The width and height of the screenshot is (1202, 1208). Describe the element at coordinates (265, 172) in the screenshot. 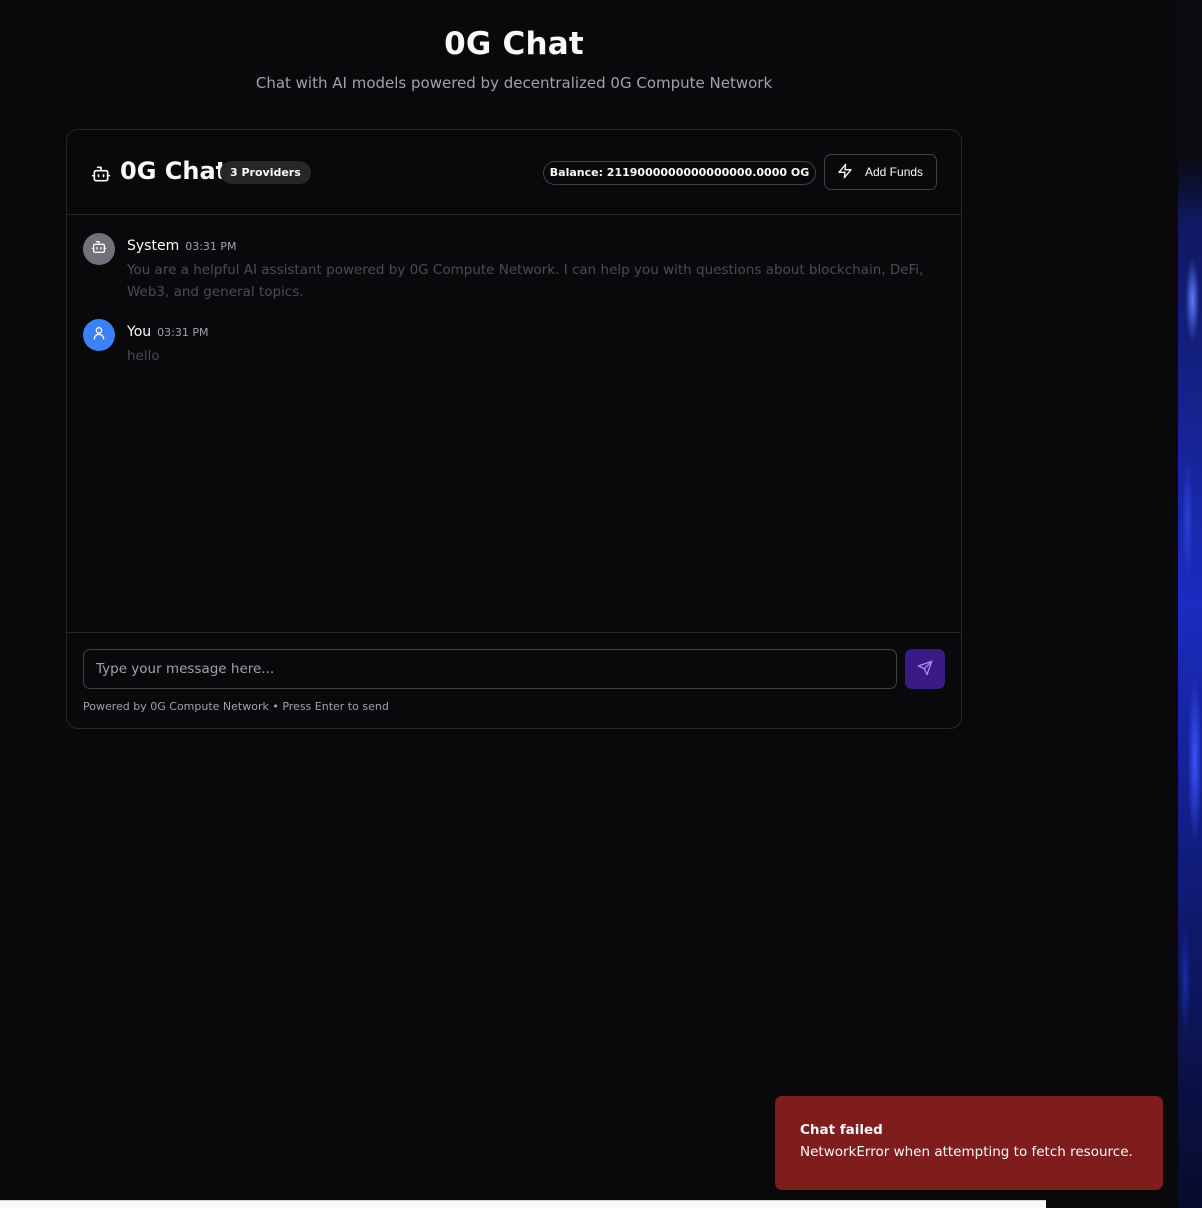

I see `providers-badge: 3 Providers` at that location.